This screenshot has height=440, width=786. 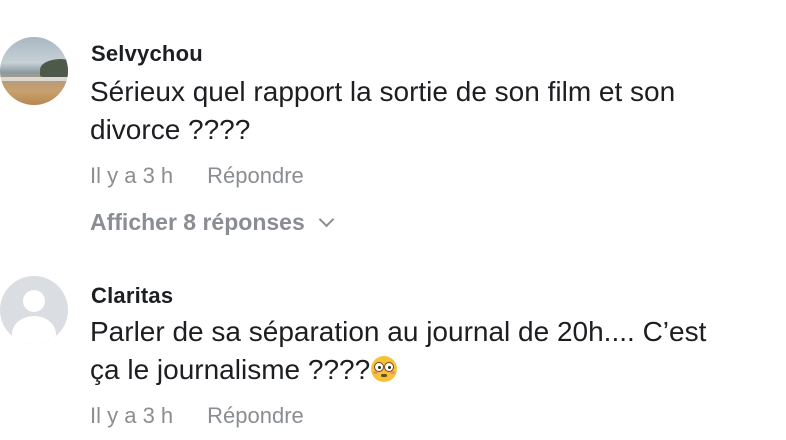 What do you see at coordinates (147, 54) in the screenshot?
I see `comment-author: Selvychou` at bounding box center [147, 54].